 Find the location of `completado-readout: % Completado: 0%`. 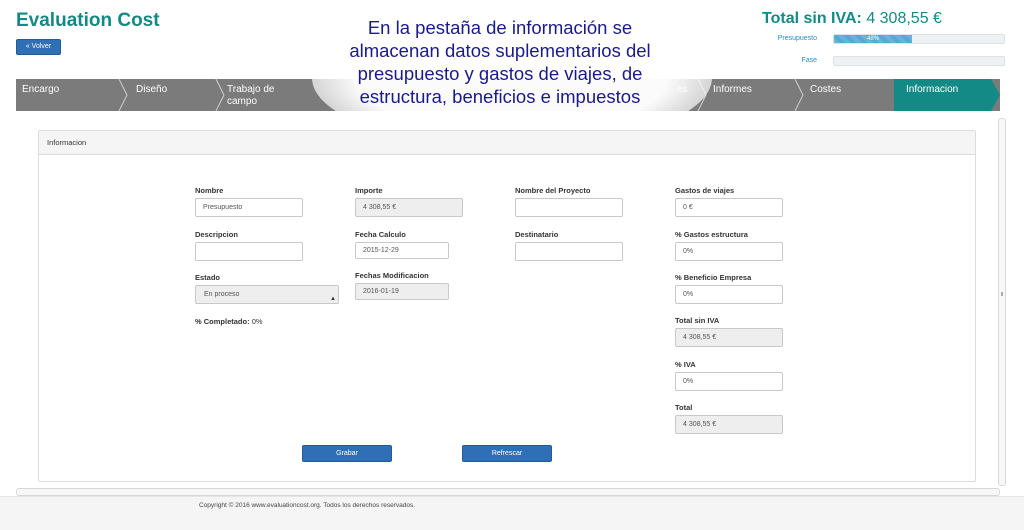

completado-readout: % Completado: 0% is located at coordinates (229, 321).